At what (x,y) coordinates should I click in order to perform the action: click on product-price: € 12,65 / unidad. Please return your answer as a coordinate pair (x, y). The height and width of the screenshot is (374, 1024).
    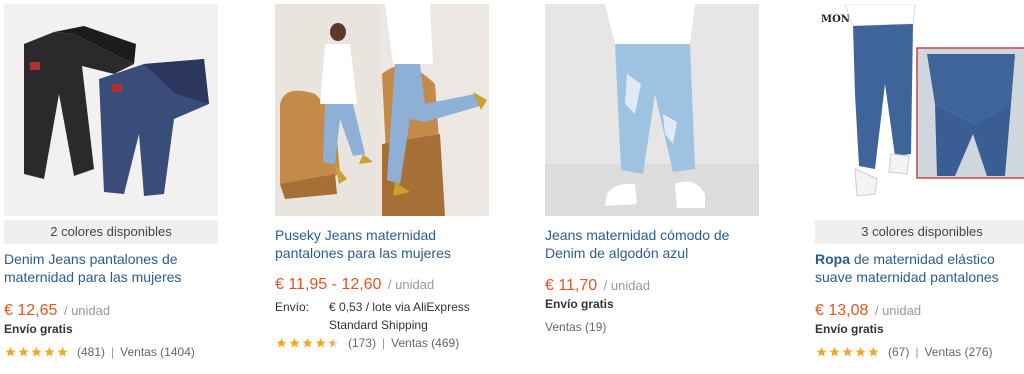
    Looking at the image, I should click on (57, 311).